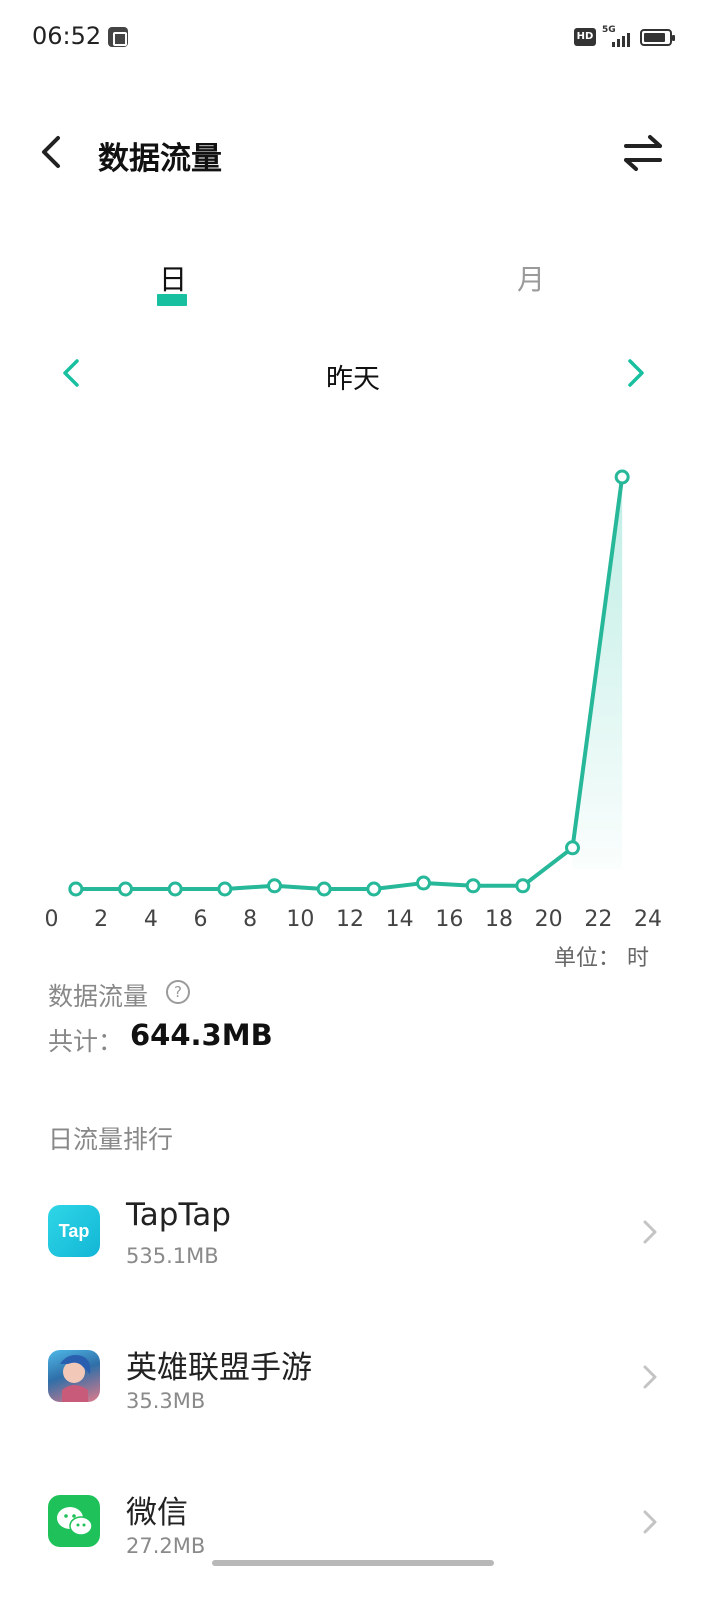  What do you see at coordinates (648, 919) in the screenshot?
I see `x-tick-label: 24` at bounding box center [648, 919].